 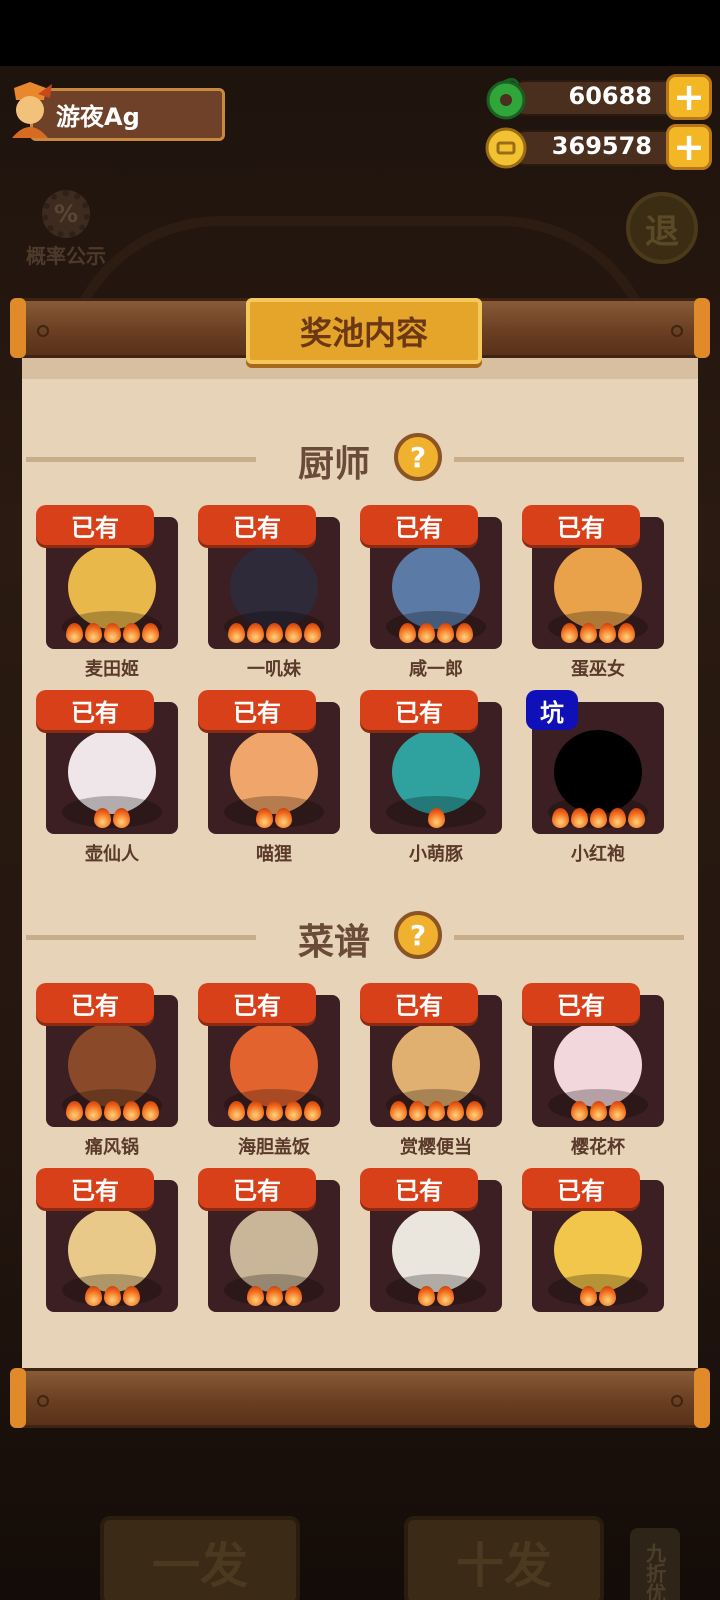 I want to click on pool-card: 已有 喵狸, so click(x=269, y=785).